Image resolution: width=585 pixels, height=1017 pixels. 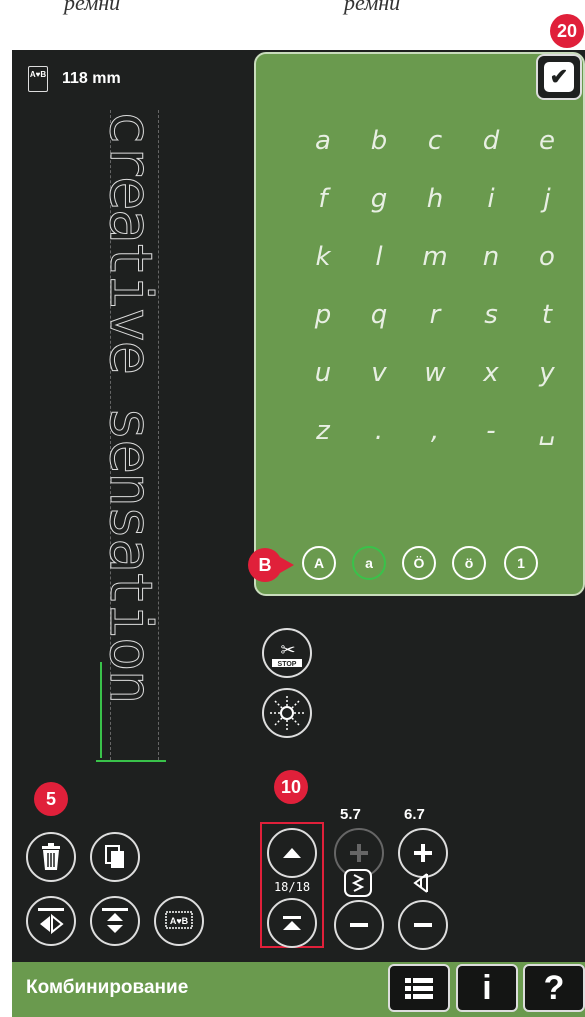 I want to click on key-v: v, so click(x=379, y=373).